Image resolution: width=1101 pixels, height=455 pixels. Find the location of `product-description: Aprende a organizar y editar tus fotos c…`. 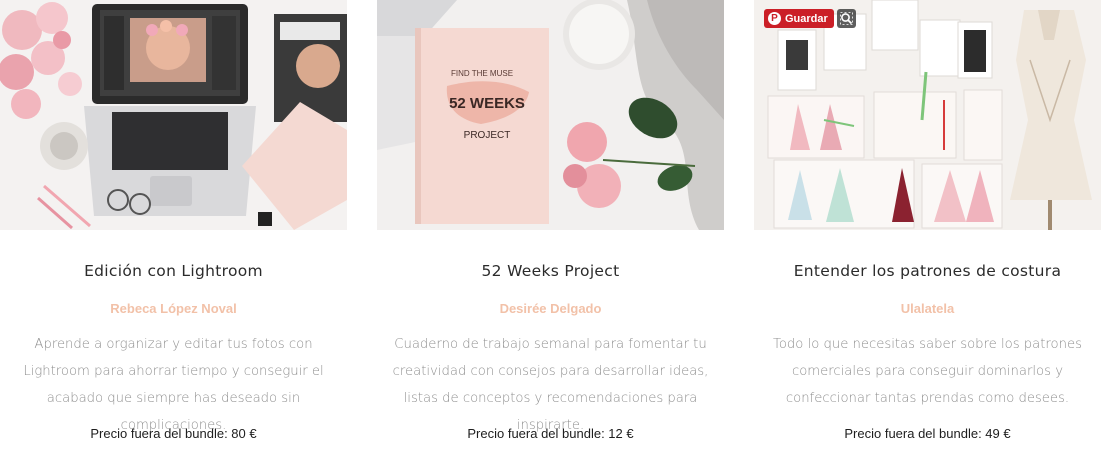

product-description: Aprende a organizar y editar tus fotos c… is located at coordinates (173, 385).